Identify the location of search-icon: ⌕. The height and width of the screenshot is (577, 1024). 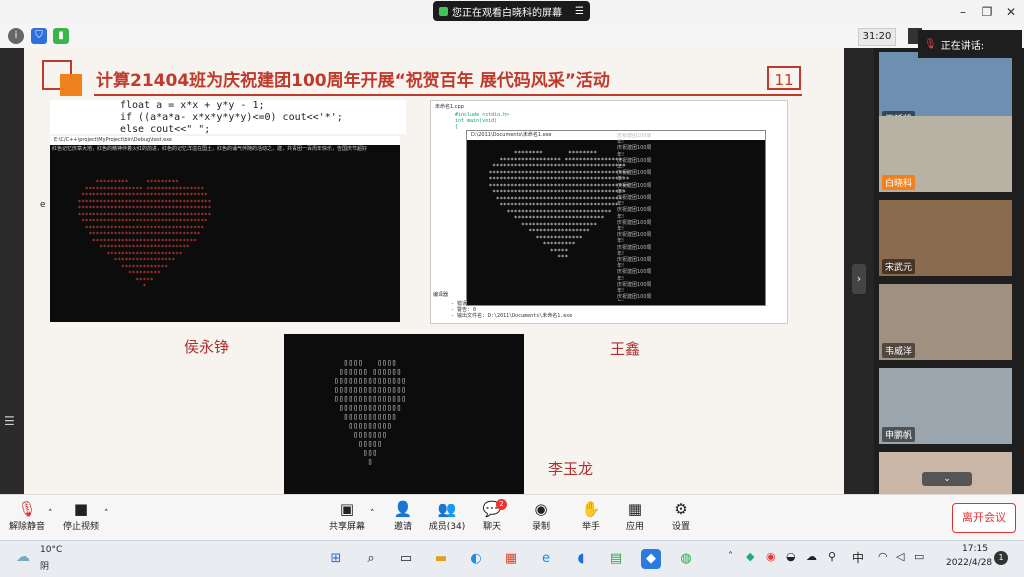
(371, 559).